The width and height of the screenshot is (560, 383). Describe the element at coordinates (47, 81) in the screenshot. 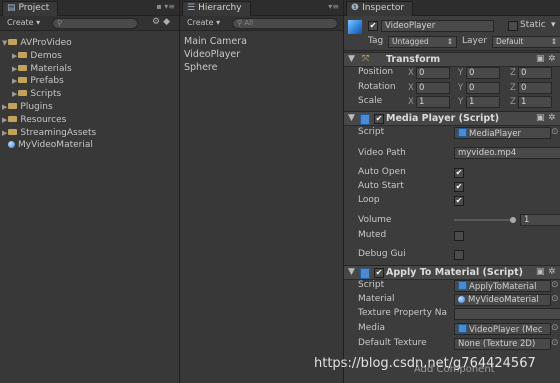

I see `project-tree-label: Prefabs` at that location.